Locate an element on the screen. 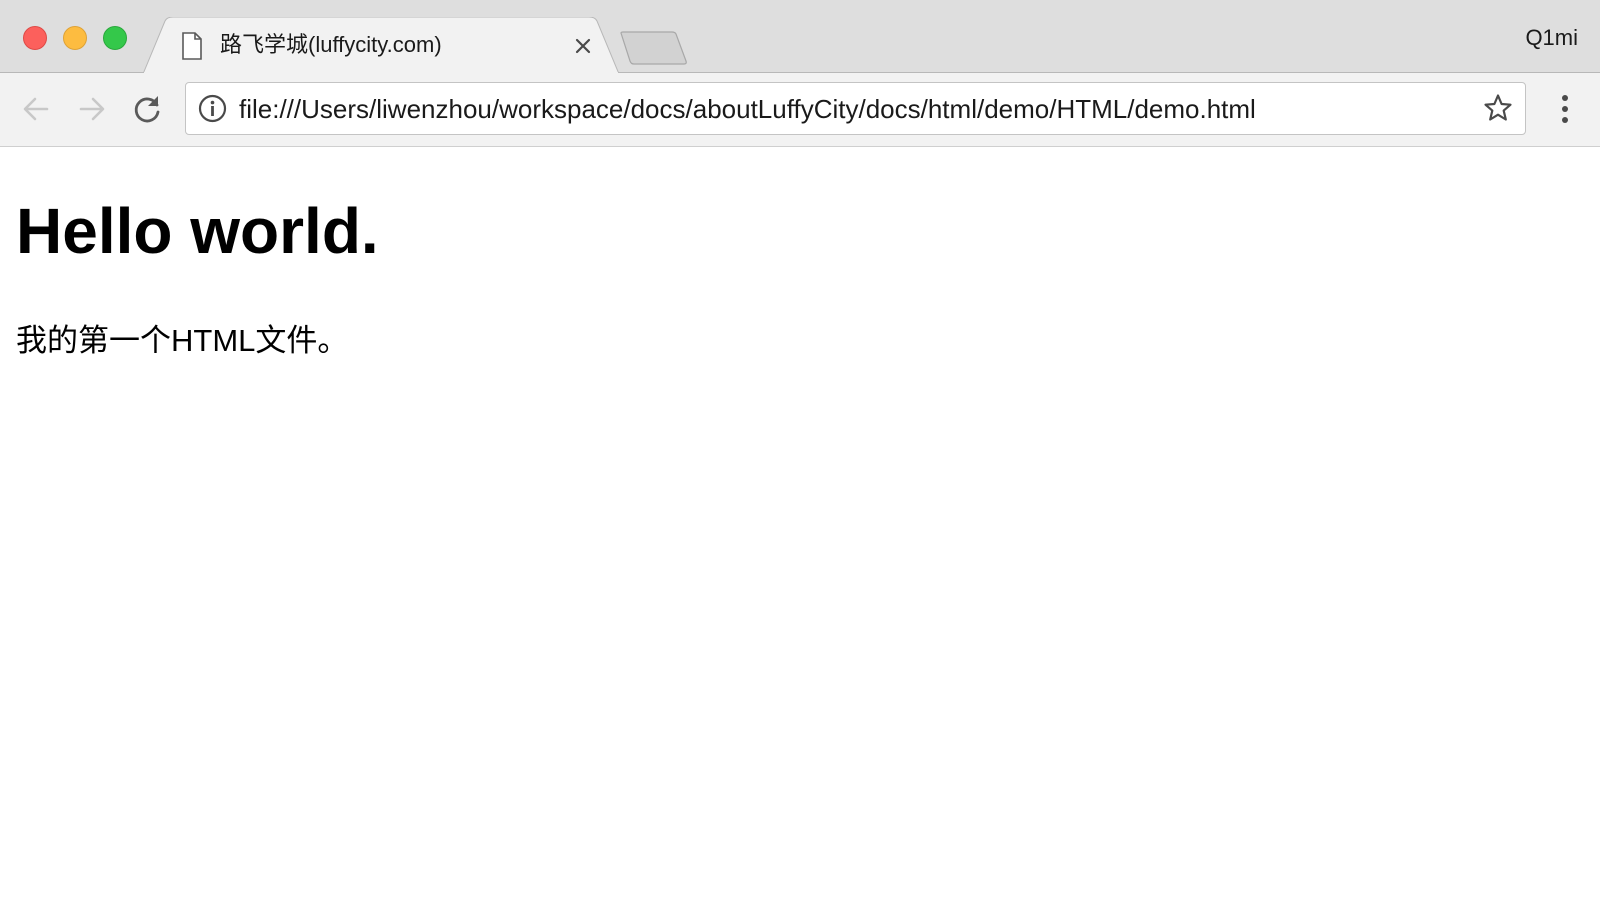 The height and width of the screenshot is (900, 1600). window-maximize-button is located at coordinates (115, 38).